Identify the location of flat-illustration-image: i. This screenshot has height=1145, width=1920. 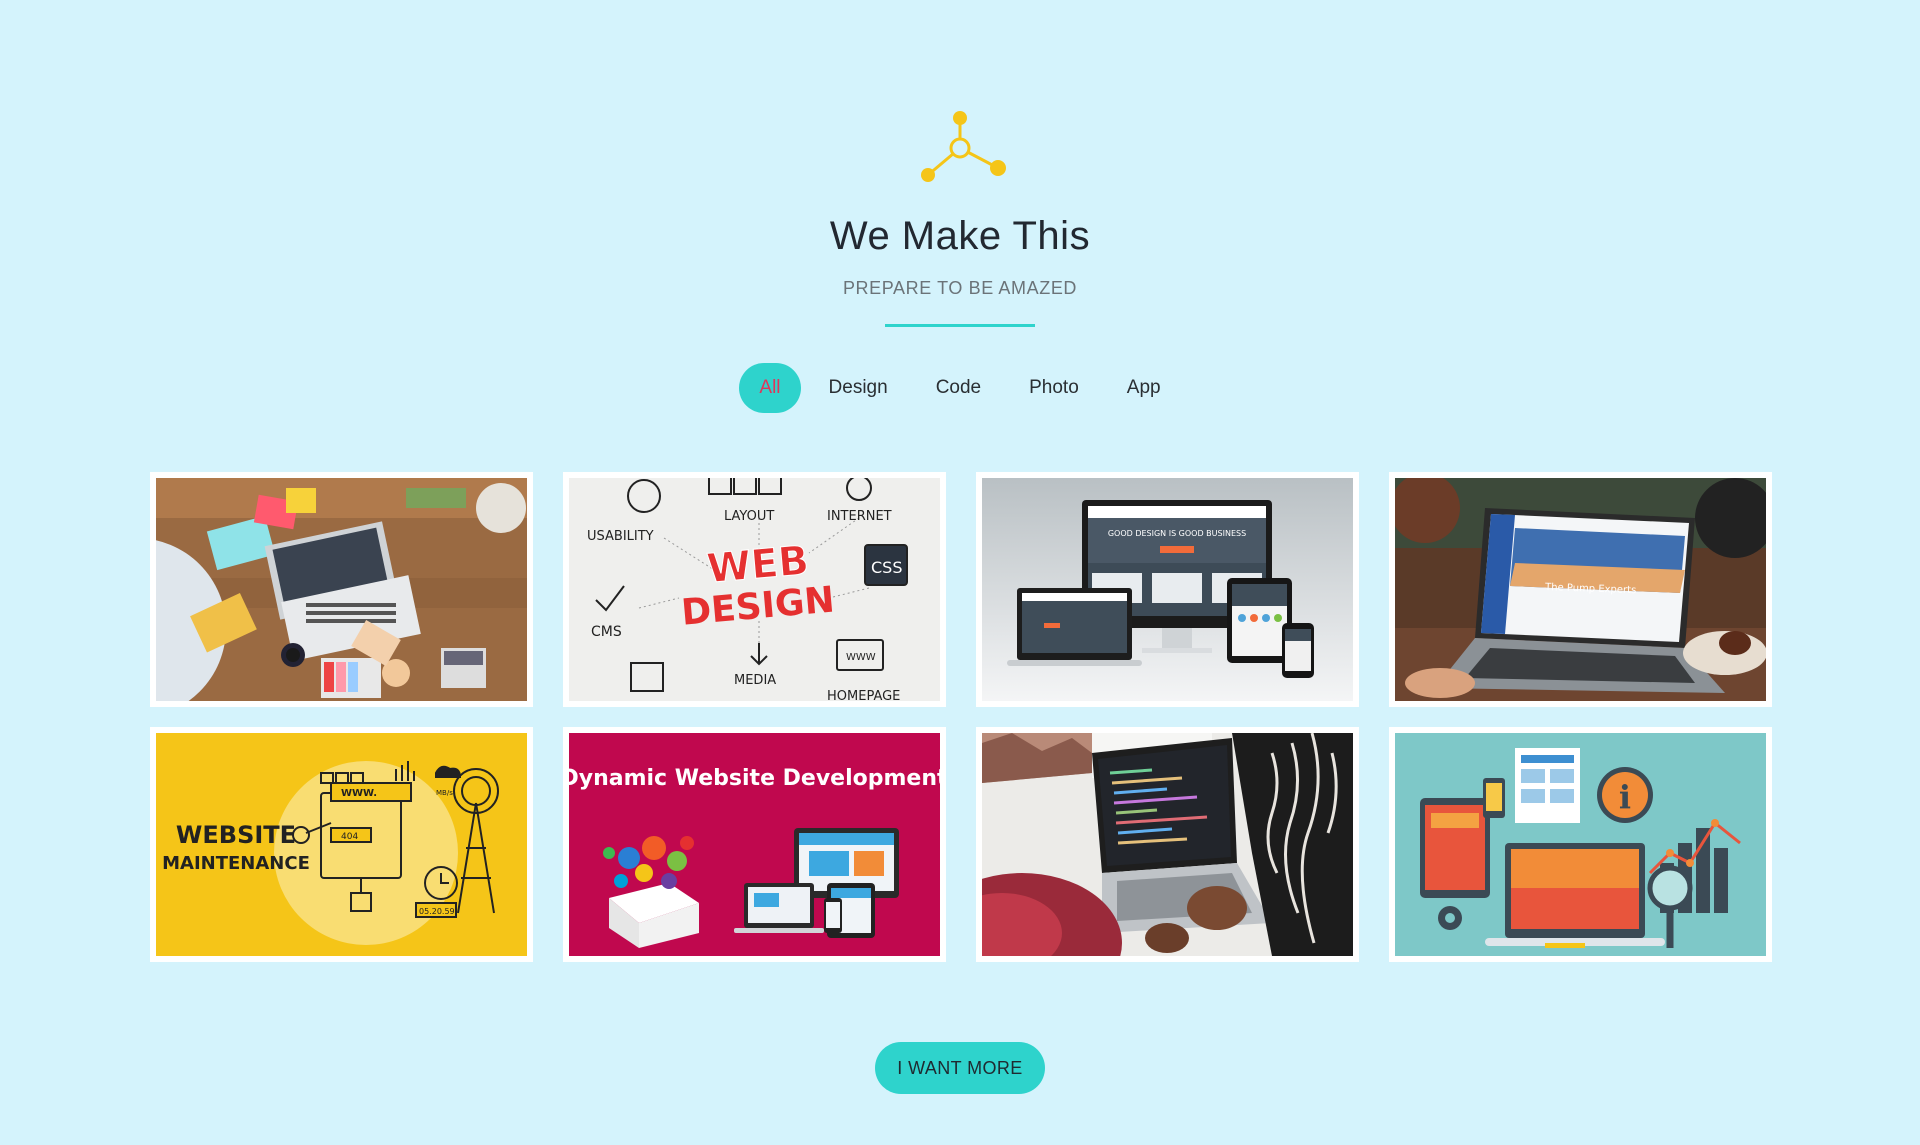
(1580, 844).